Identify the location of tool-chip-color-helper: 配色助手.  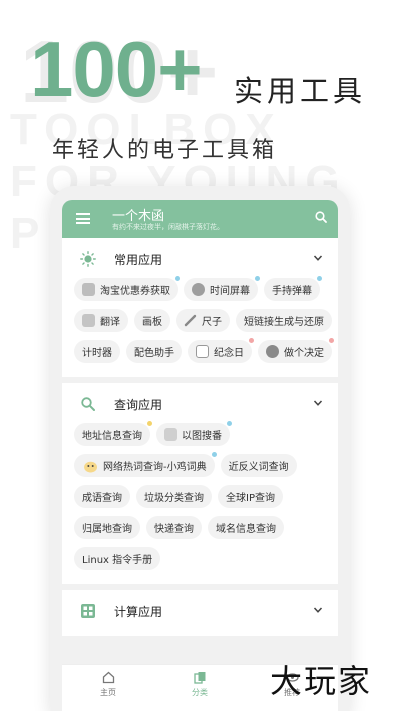
(154, 351).